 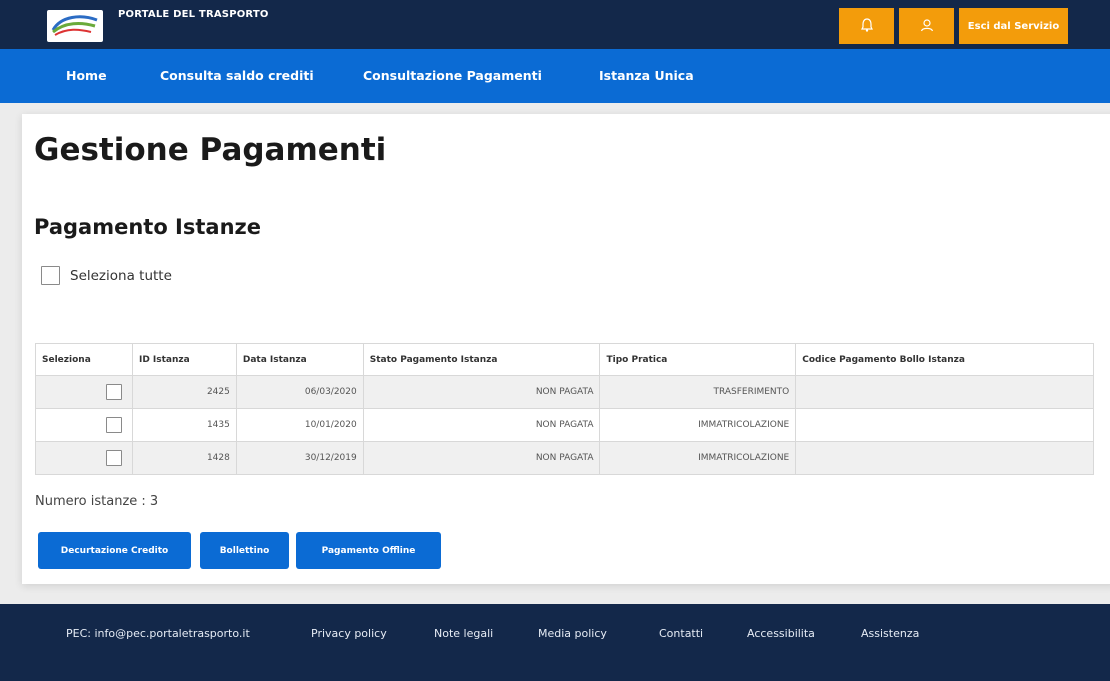 What do you see at coordinates (698, 392) in the screenshot?
I see `type-cell: TRASFERIMENTO` at bounding box center [698, 392].